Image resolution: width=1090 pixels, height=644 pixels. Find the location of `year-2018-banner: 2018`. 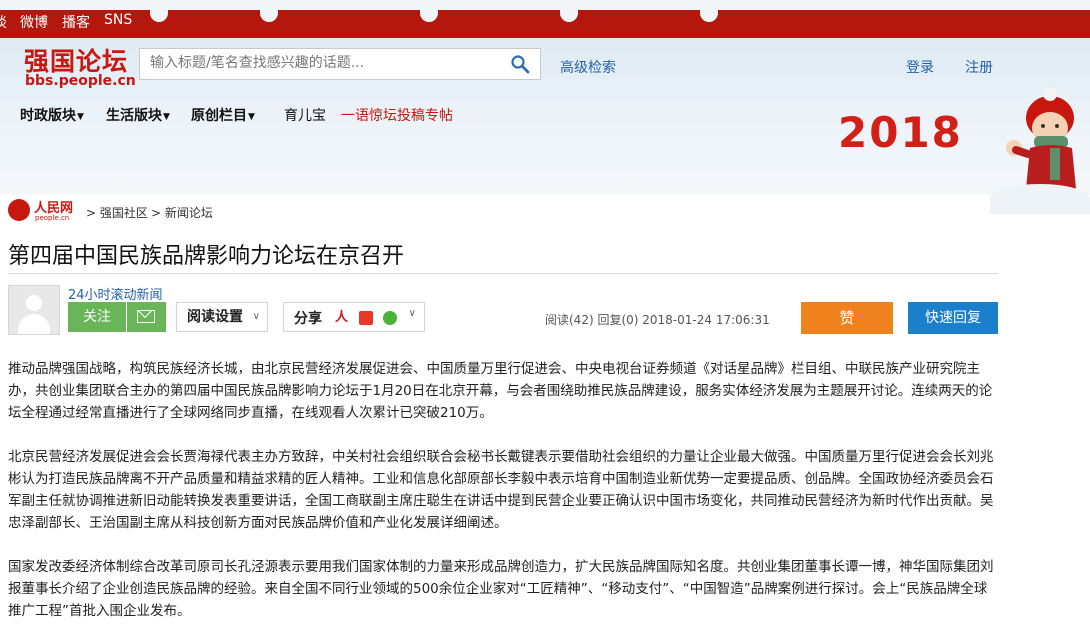

year-2018-banner: 2018 is located at coordinates (900, 132).